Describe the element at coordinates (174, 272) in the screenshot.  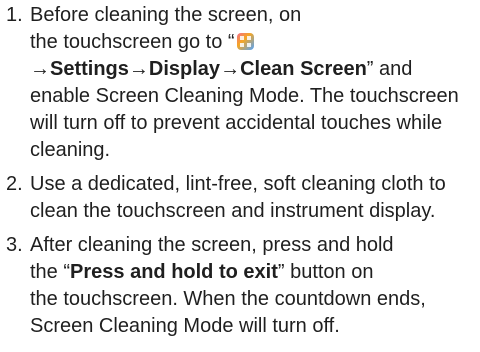
I see `exit-button-name: Press and hold to exit` at that location.